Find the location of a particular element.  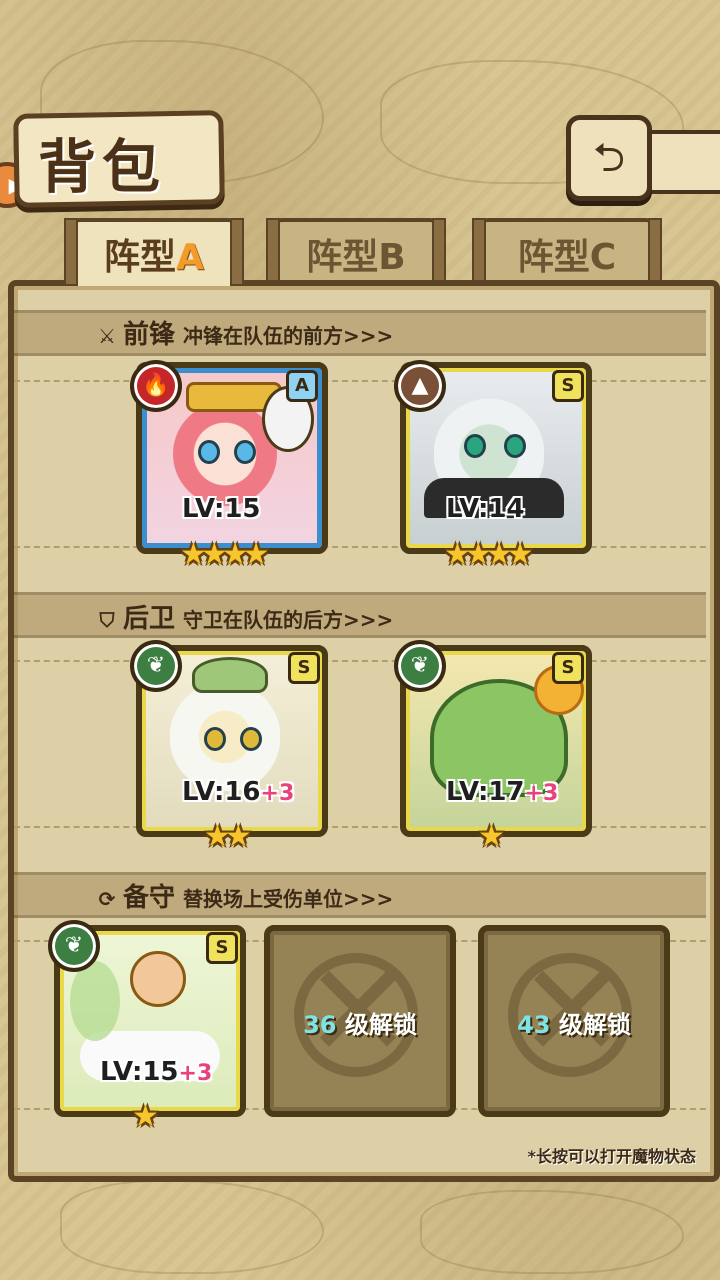

back-button: ⮌ is located at coordinates (609, 158).